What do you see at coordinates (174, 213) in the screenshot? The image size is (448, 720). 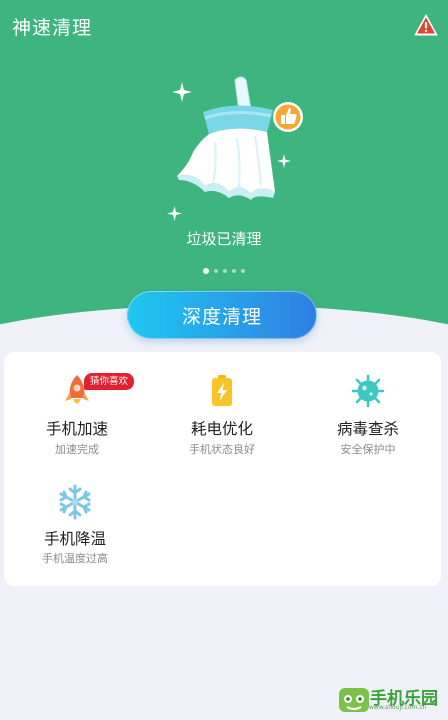 I see `sparkle-icon` at bounding box center [174, 213].